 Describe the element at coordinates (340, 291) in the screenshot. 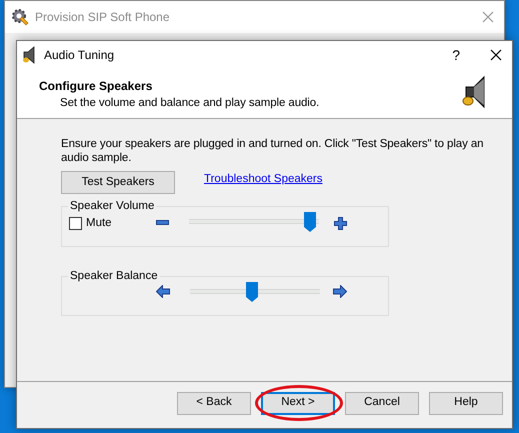

I see `right-arrow-icon` at that location.